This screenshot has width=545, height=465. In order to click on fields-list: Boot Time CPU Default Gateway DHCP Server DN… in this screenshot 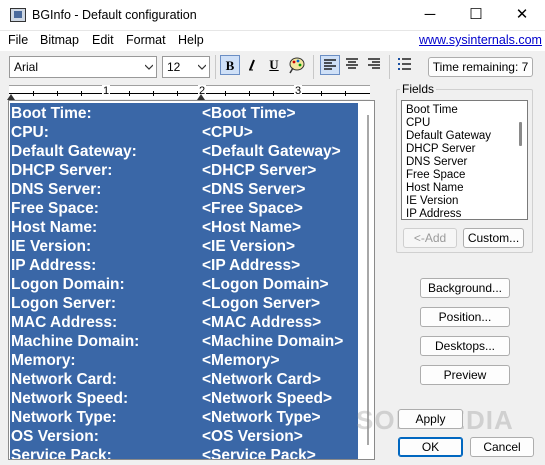, I will do `click(464, 160)`.